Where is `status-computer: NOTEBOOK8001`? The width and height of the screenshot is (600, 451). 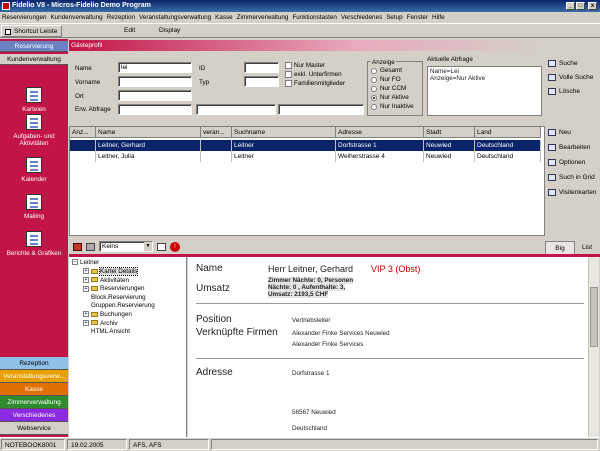 status-computer: NOTEBOOK8001 is located at coordinates (33, 444).